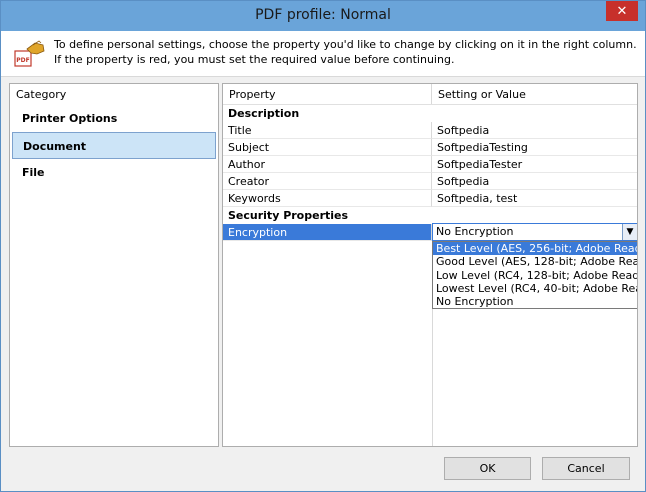 The image size is (646, 492). I want to click on category-item-file: File, so click(114, 172).